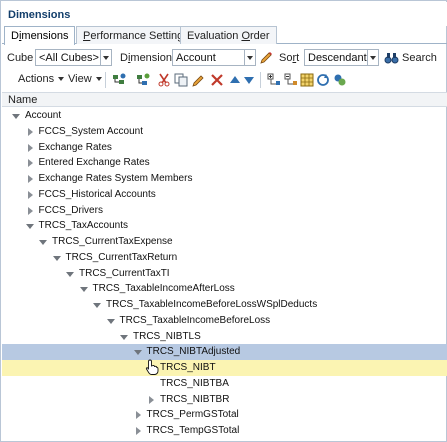 The image size is (447, 442). Describe the element at coordinates (235, 80) in the screenshot. I see `move-up-icon` at that location.